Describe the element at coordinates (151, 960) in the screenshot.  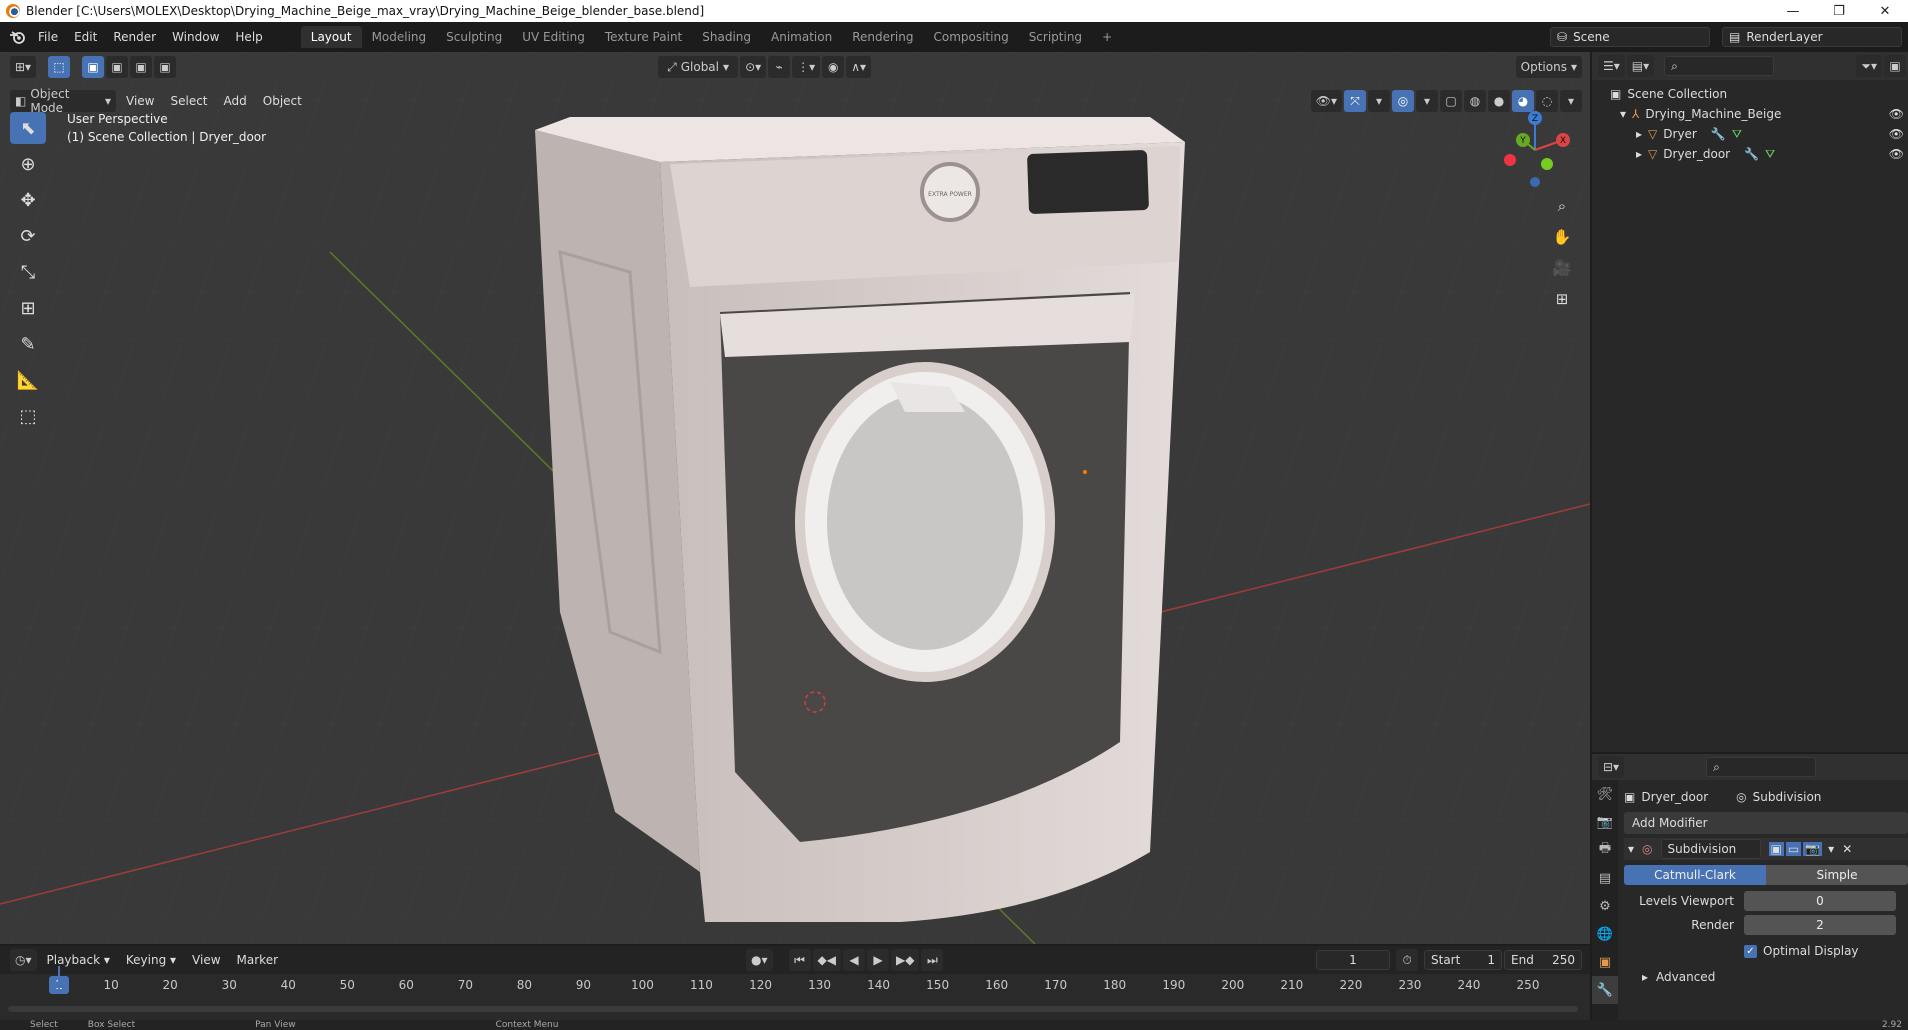
I see `timeline-menu-keying: Keying ▾` at that location.